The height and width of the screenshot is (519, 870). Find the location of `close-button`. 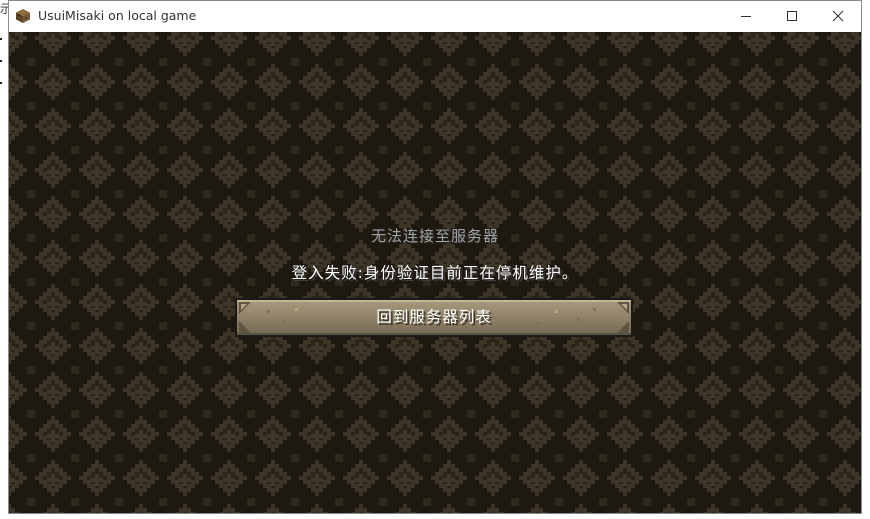

close-button is located at coordinates (838, 16).